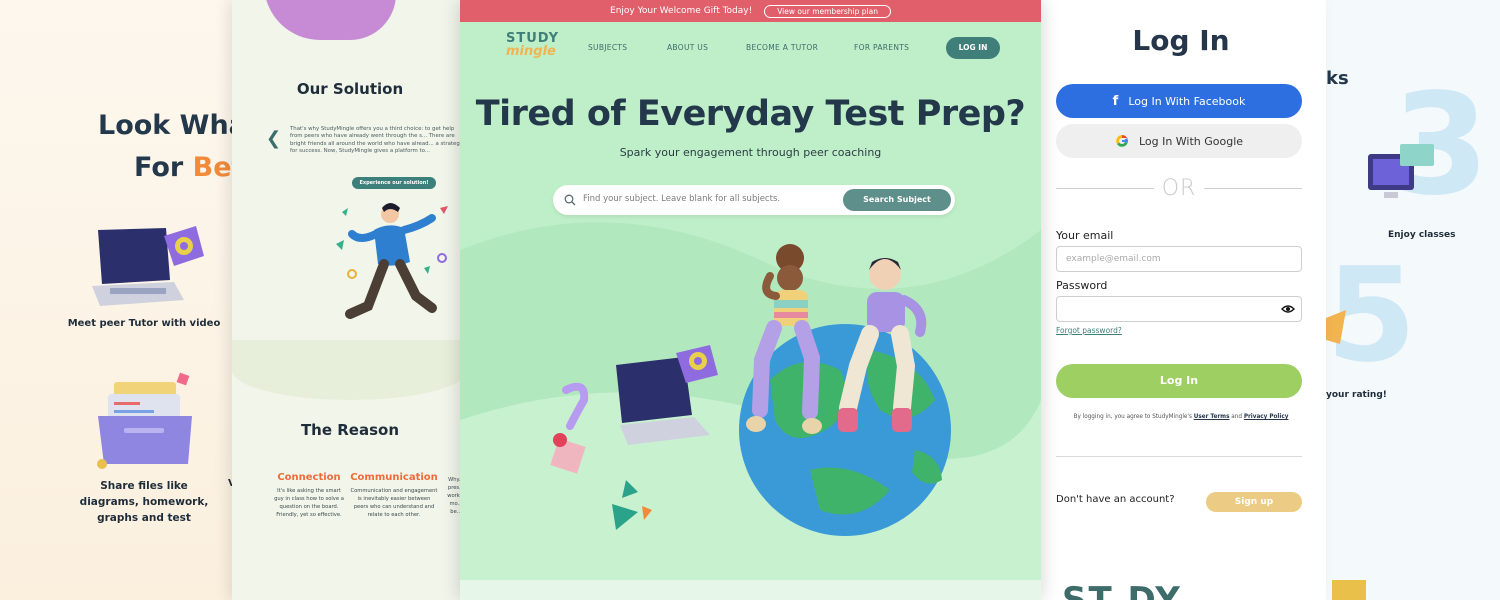 The height and width of the screenshot is (600, 1500). Describe the element at coordinates (1179, 259) in the screenshot. I see `email-field: example@email.com` at that location.